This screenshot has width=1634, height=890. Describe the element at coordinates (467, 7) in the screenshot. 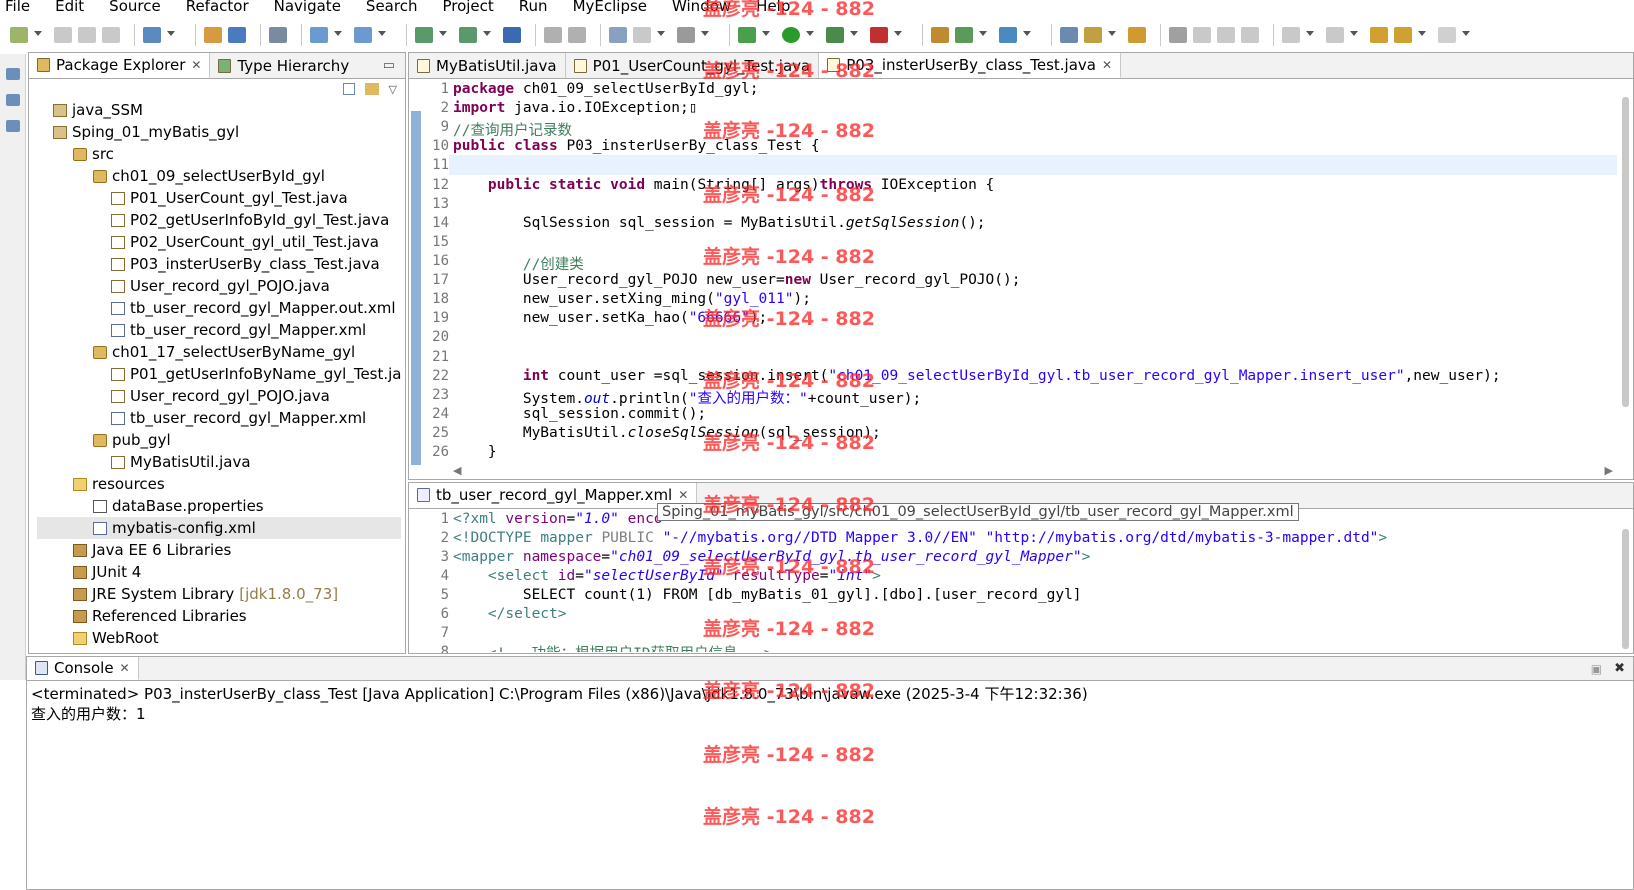

I see `menu-project: Project` at that location.